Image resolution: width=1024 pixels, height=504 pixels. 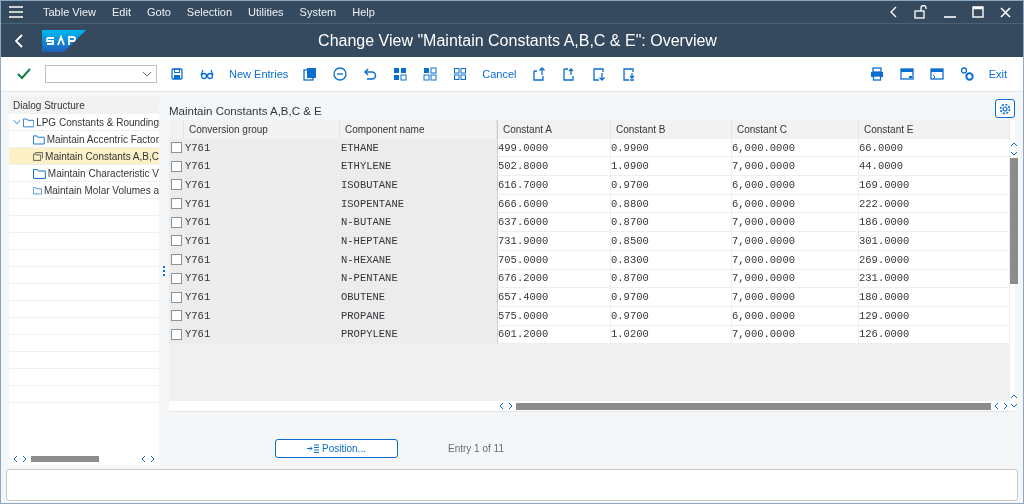 I want to click on input-field: 44.0000, so click(x=934, y=167).